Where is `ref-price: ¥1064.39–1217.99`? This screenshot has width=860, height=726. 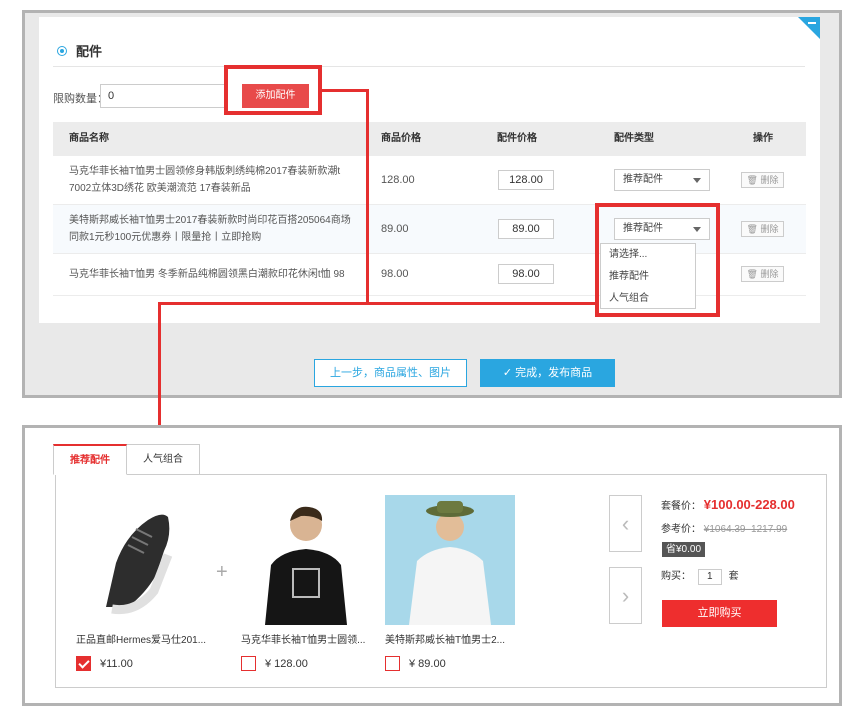
ref-price: ¥1064.39–1217.99 is located at coordinates (745, 529).